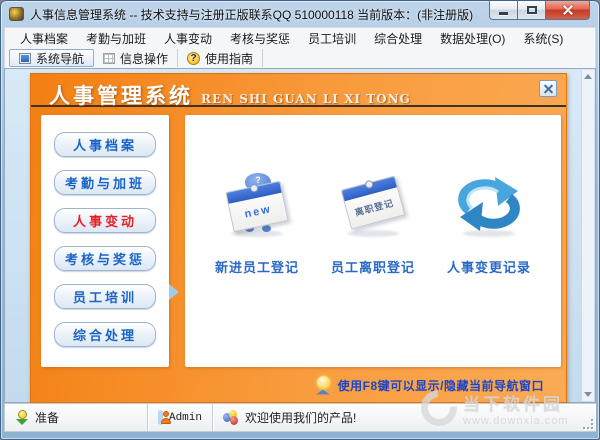 Image resolution: width=600 pixels, height=440 pixels. I want to click on panel-header: 人事管理系统 REN SHI GUAN LI XI TONG, so click(298, 91).